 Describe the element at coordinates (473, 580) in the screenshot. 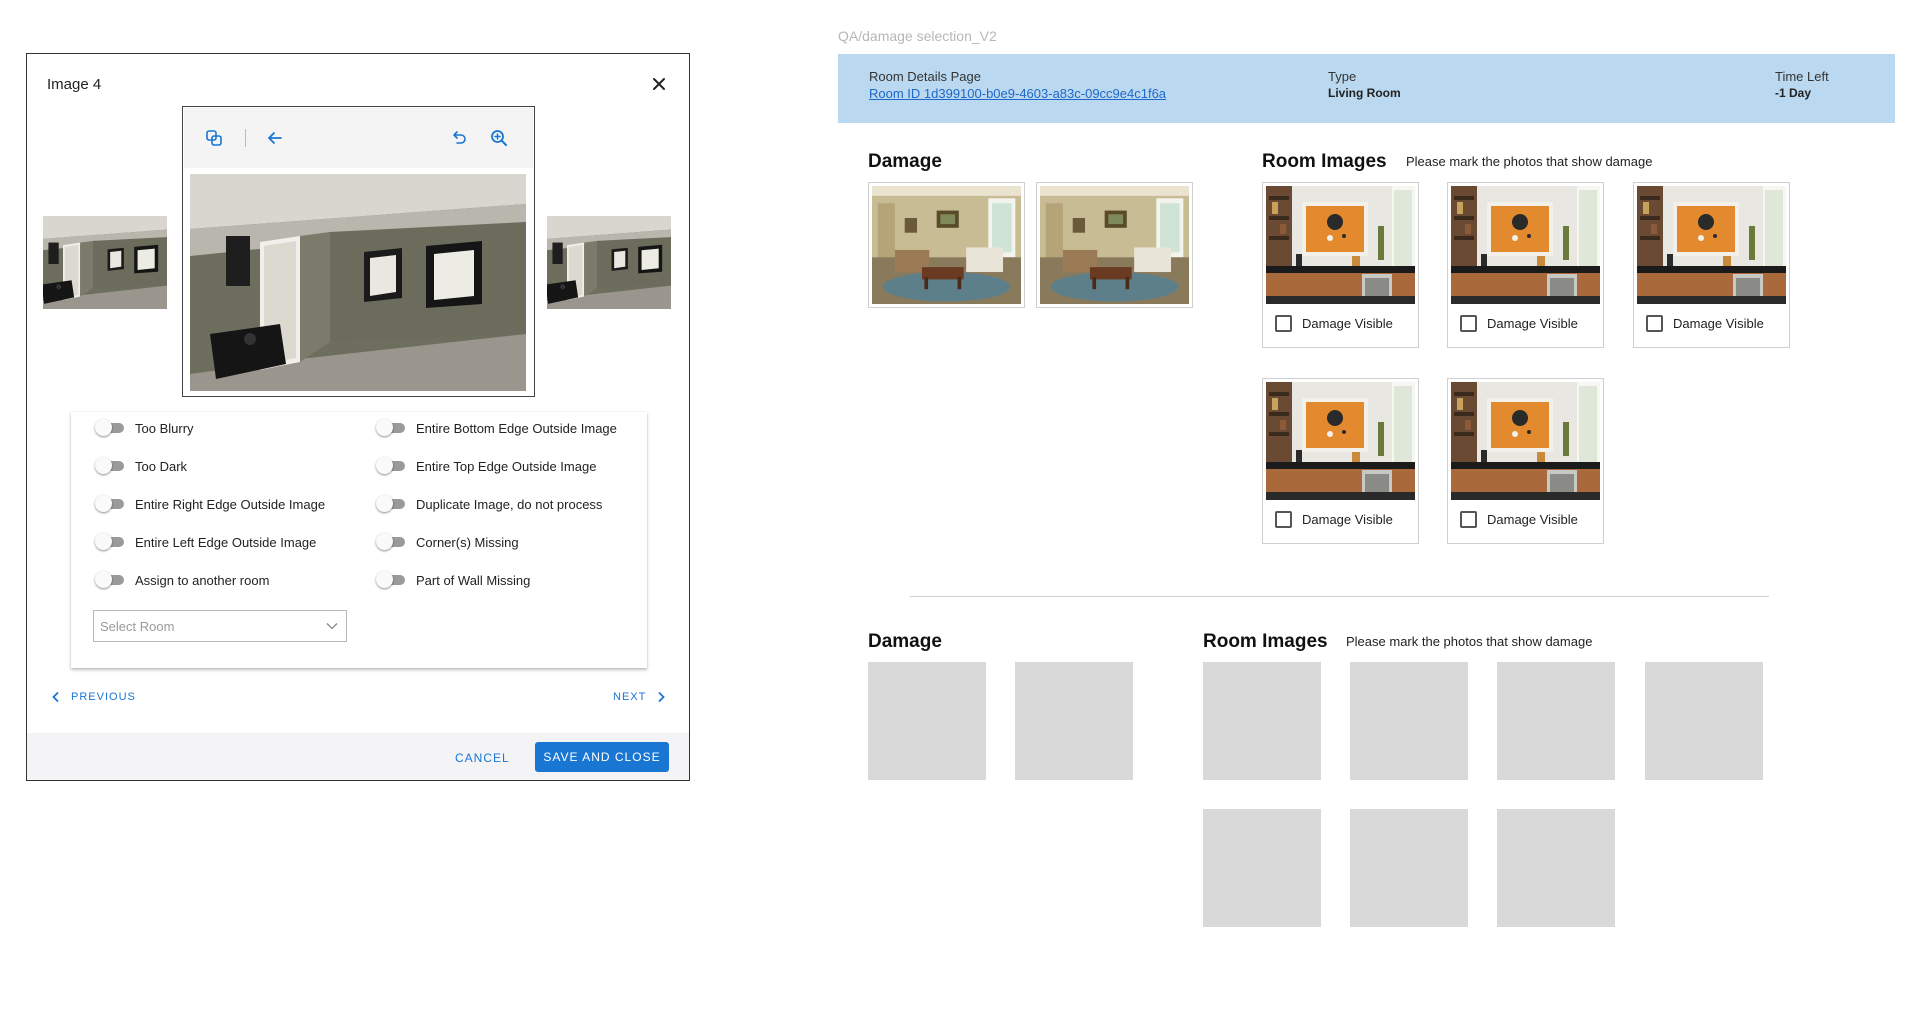

I see `option-label: Part of Wall Missing` at that location.